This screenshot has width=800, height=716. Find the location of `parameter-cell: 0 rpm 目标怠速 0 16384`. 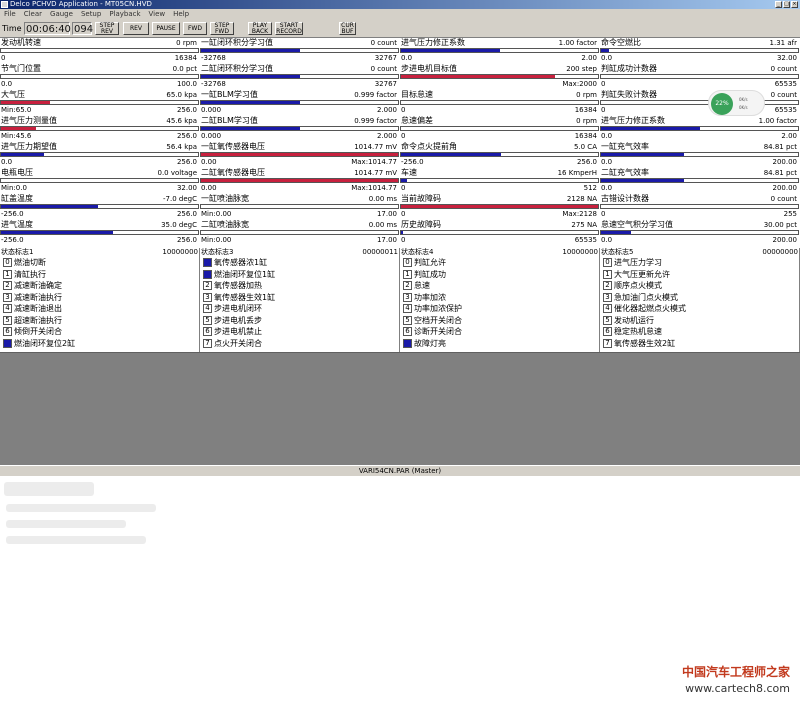

parameter-cell: 0 rpm 目标怠速 0 16384 is located at coordinates (500, 103).